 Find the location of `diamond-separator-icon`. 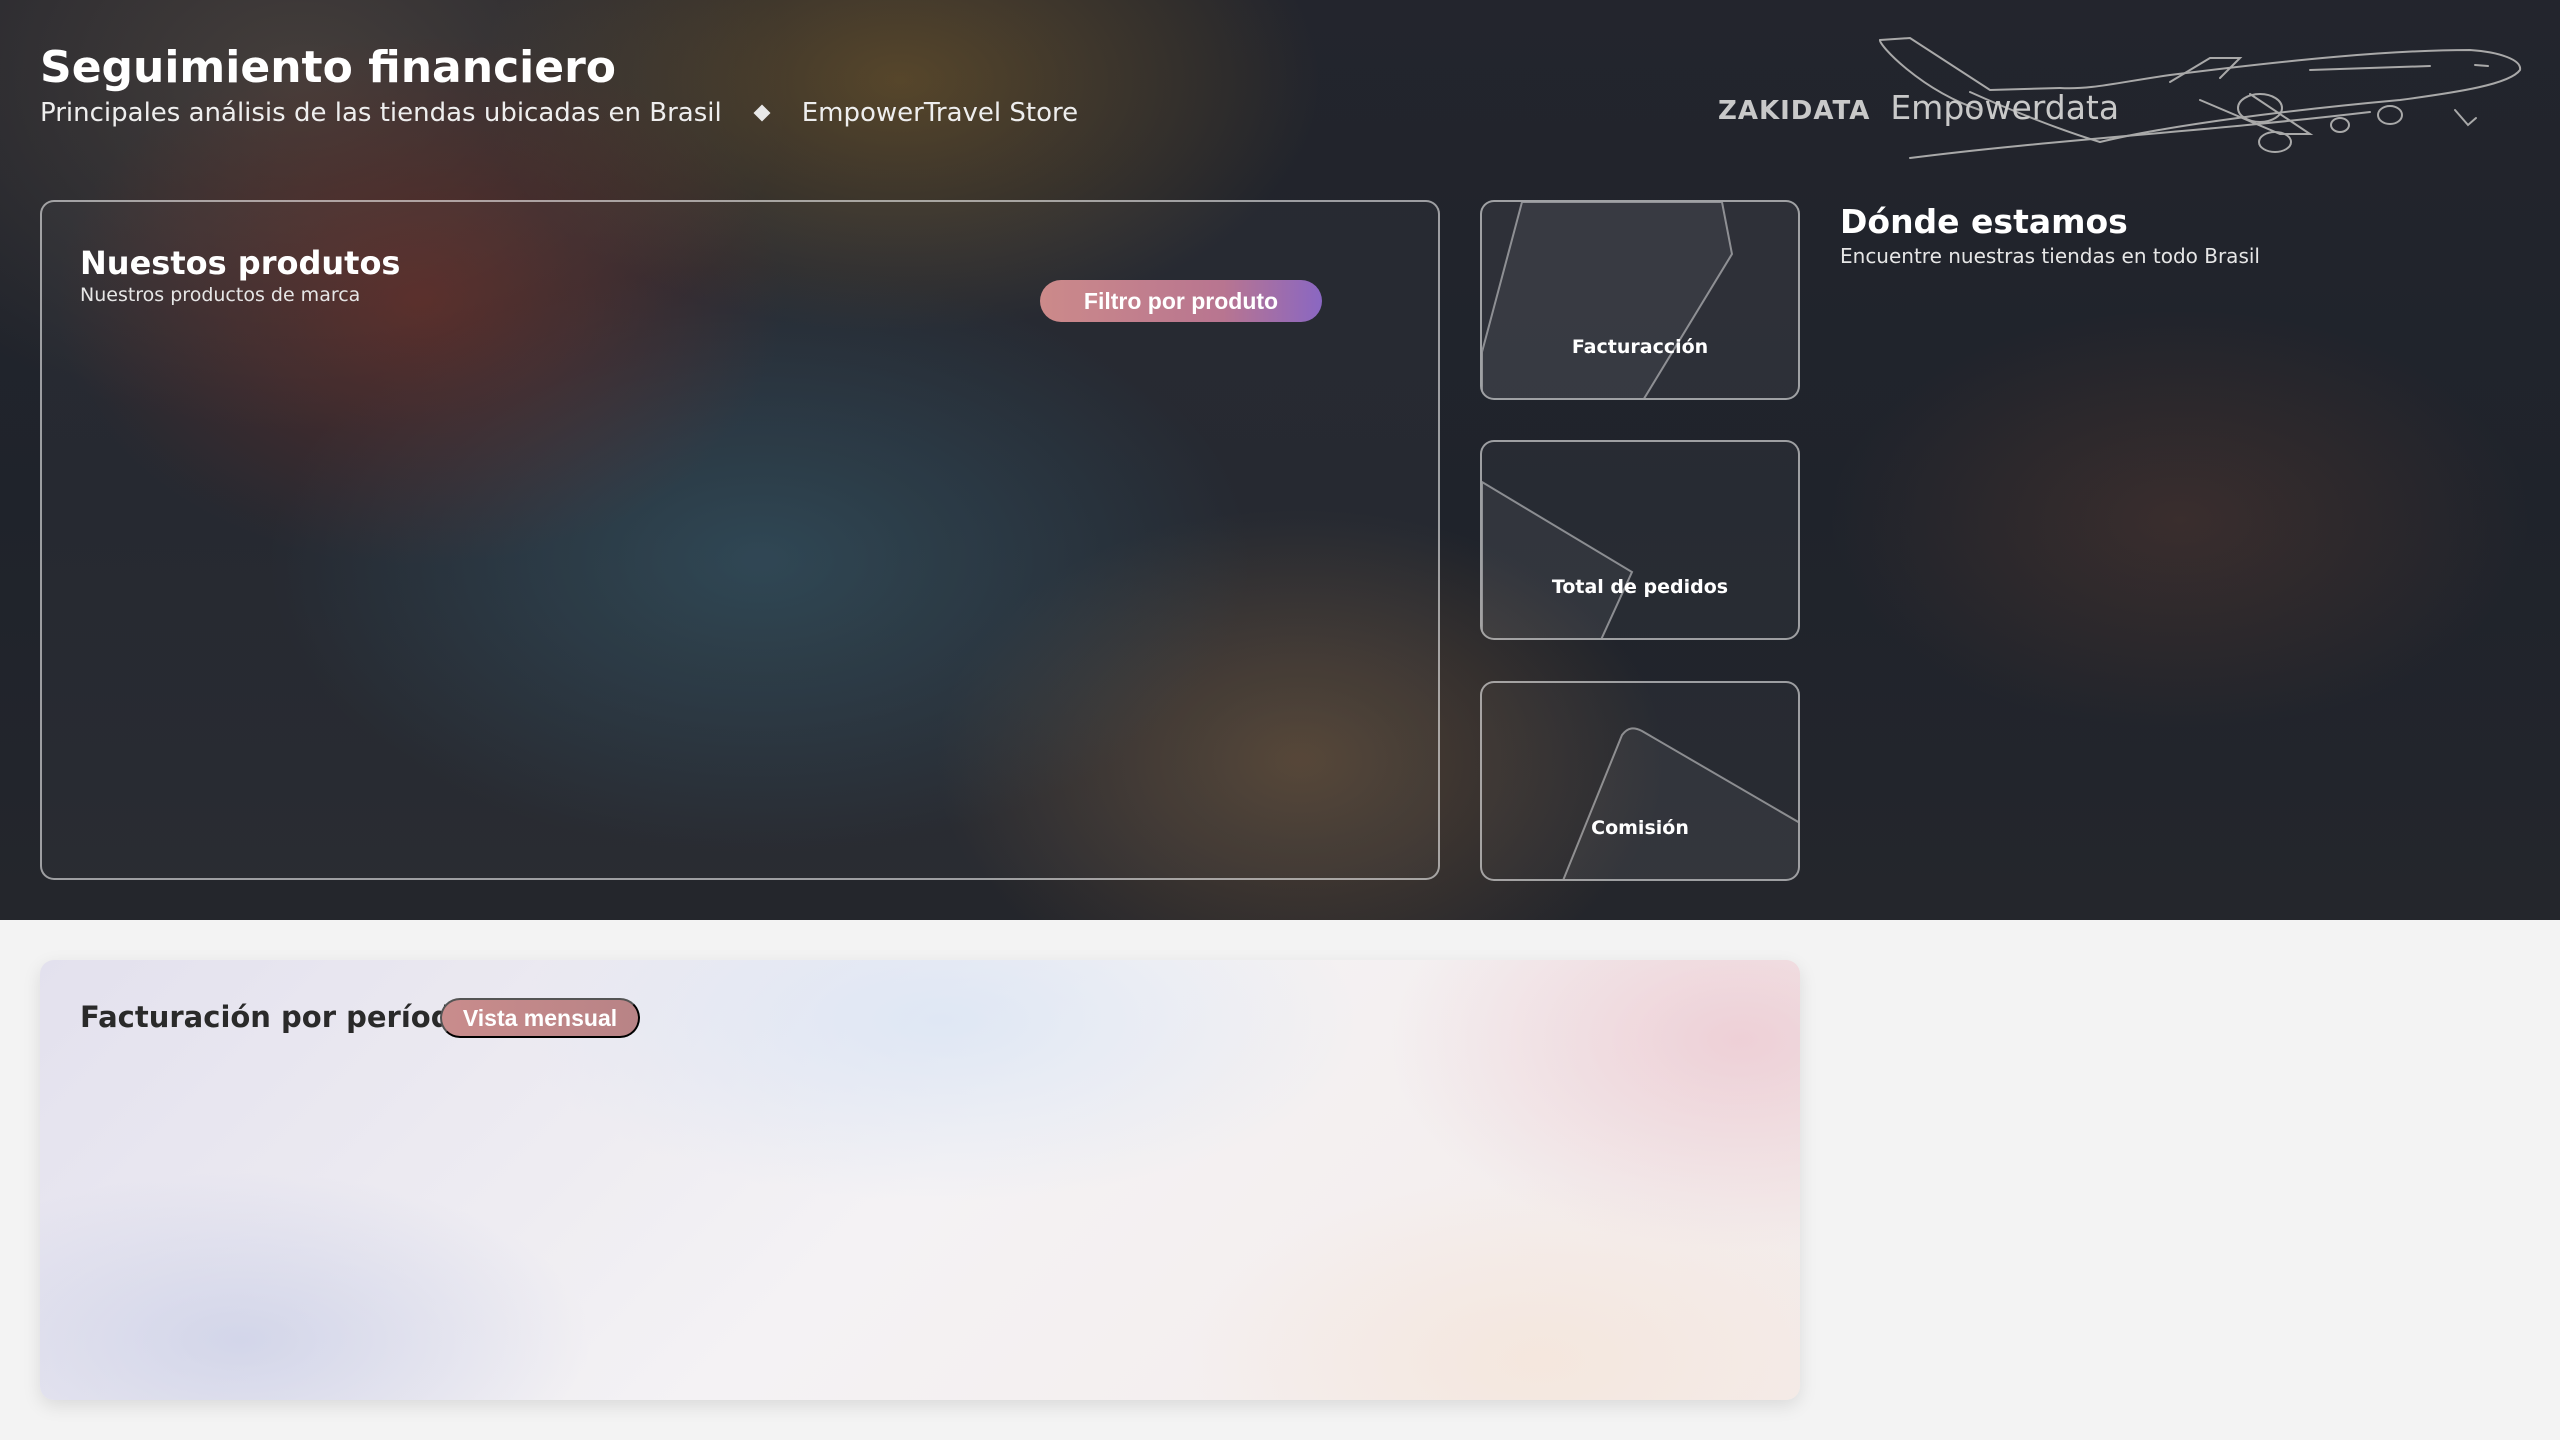

diamond-separator-icon is located at coordinates (762, 113).